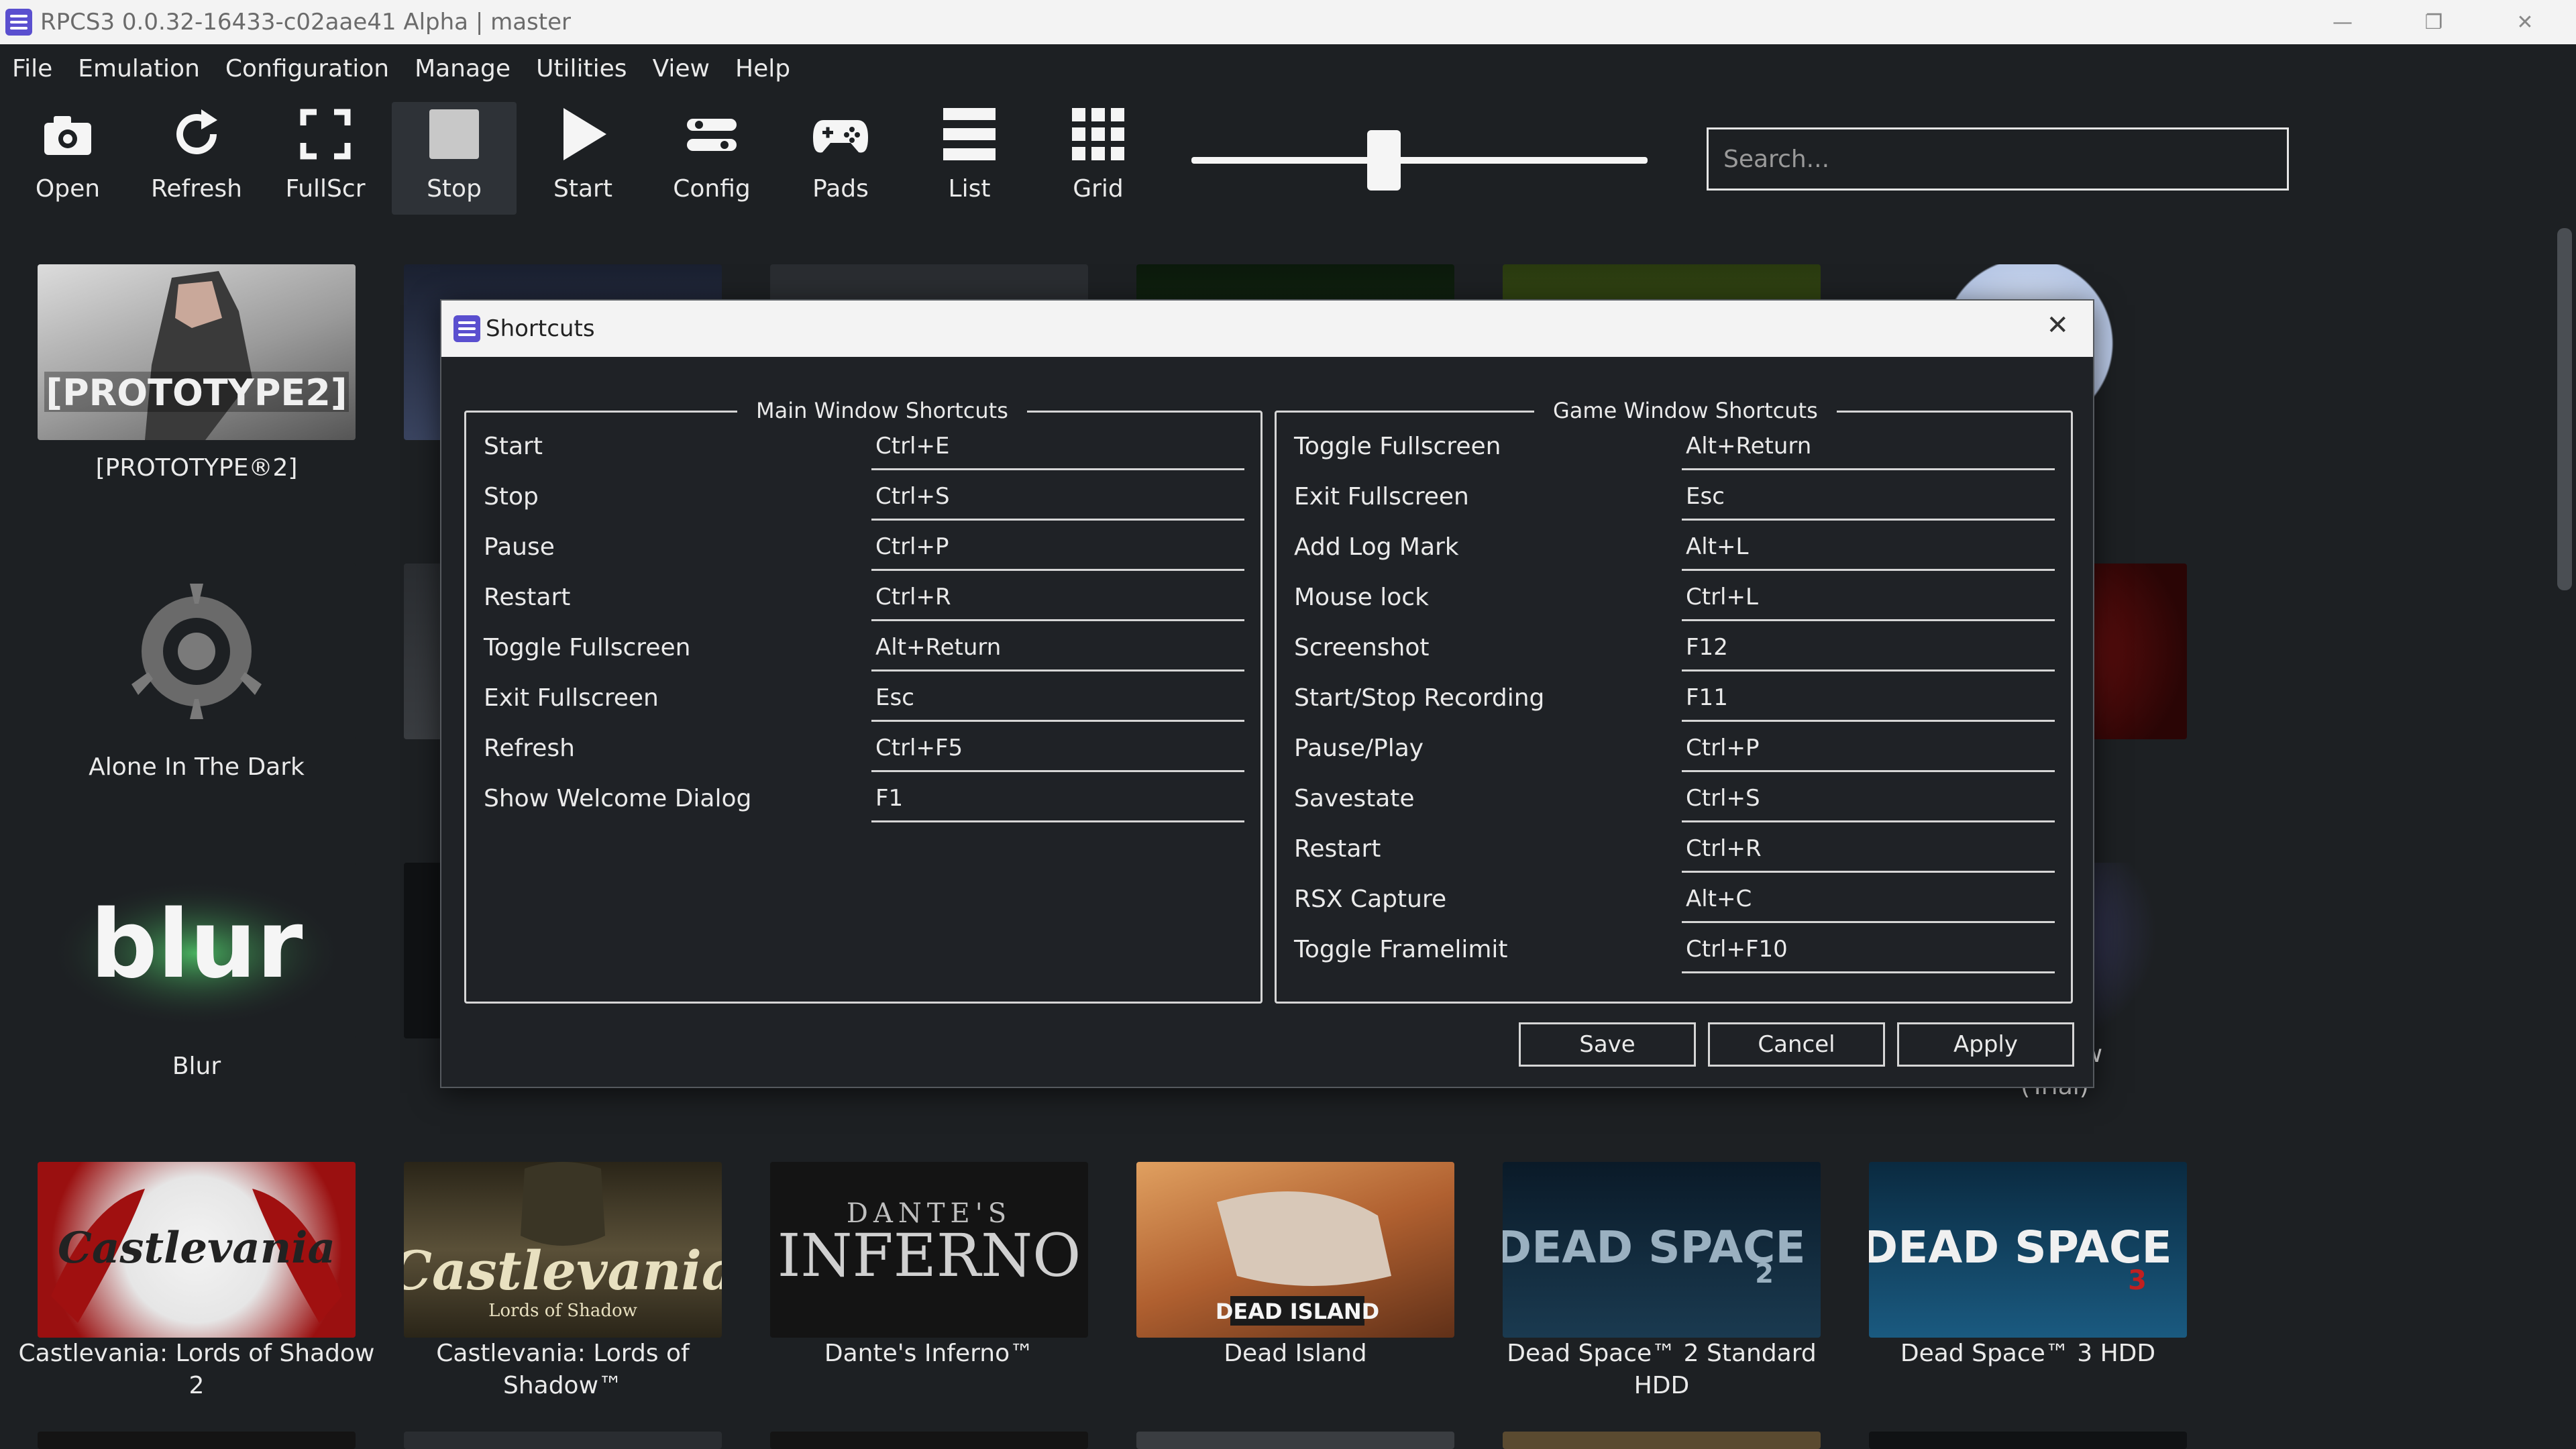 This screenshot has width=2576, height=1449. What do you see at coordinates (562, 1311) in the screenshot?
I see `cover-subtitle: Lords of Shadow` at bounding box center [562, 1311].